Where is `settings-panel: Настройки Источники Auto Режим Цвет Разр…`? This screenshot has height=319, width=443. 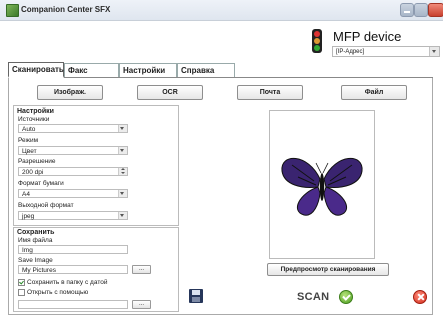 settings-panel: Настройки Источники Auto Режим Цвет Разр… is located at coordinates (96, 165).